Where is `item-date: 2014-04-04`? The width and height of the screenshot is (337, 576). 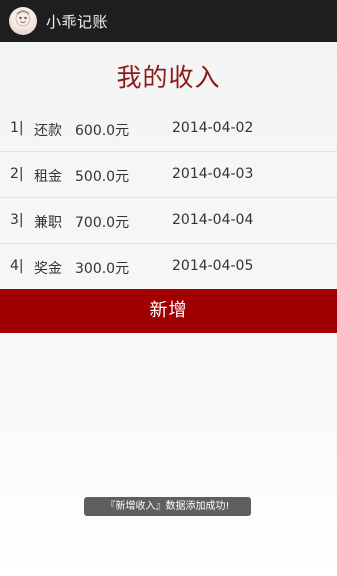
item-date: 2014-04-04 is located at coordinates (213, 220).